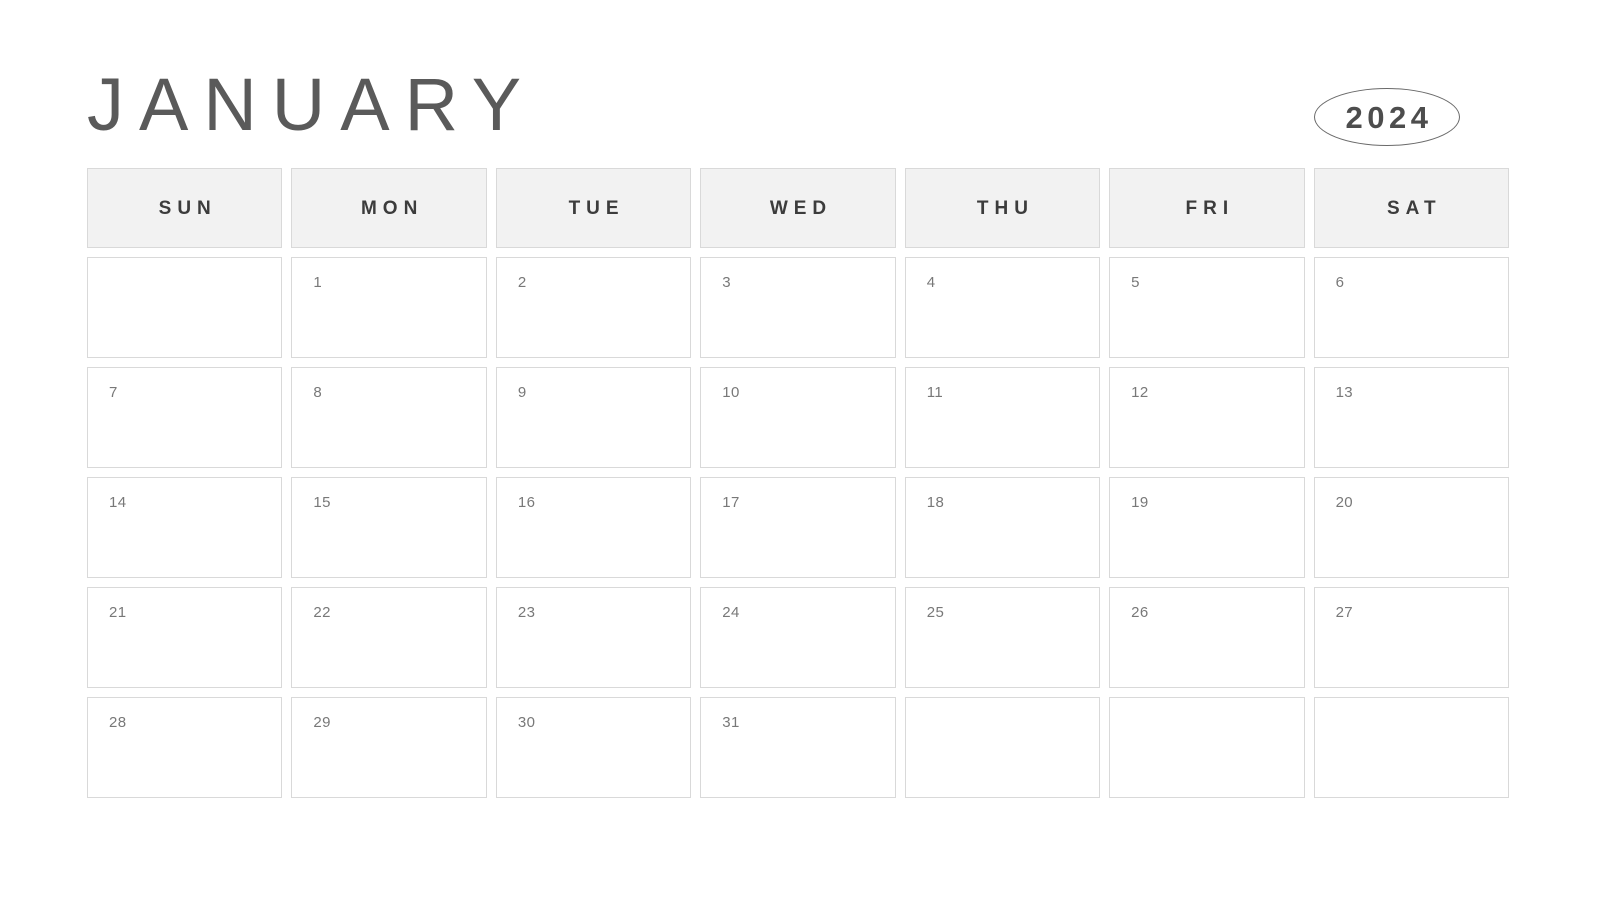 The width and height of the screenshot is (1600, 900). Describe the element at coordinates (1411, 637) in the screenshot. I see `day-cell: 27` at that location.